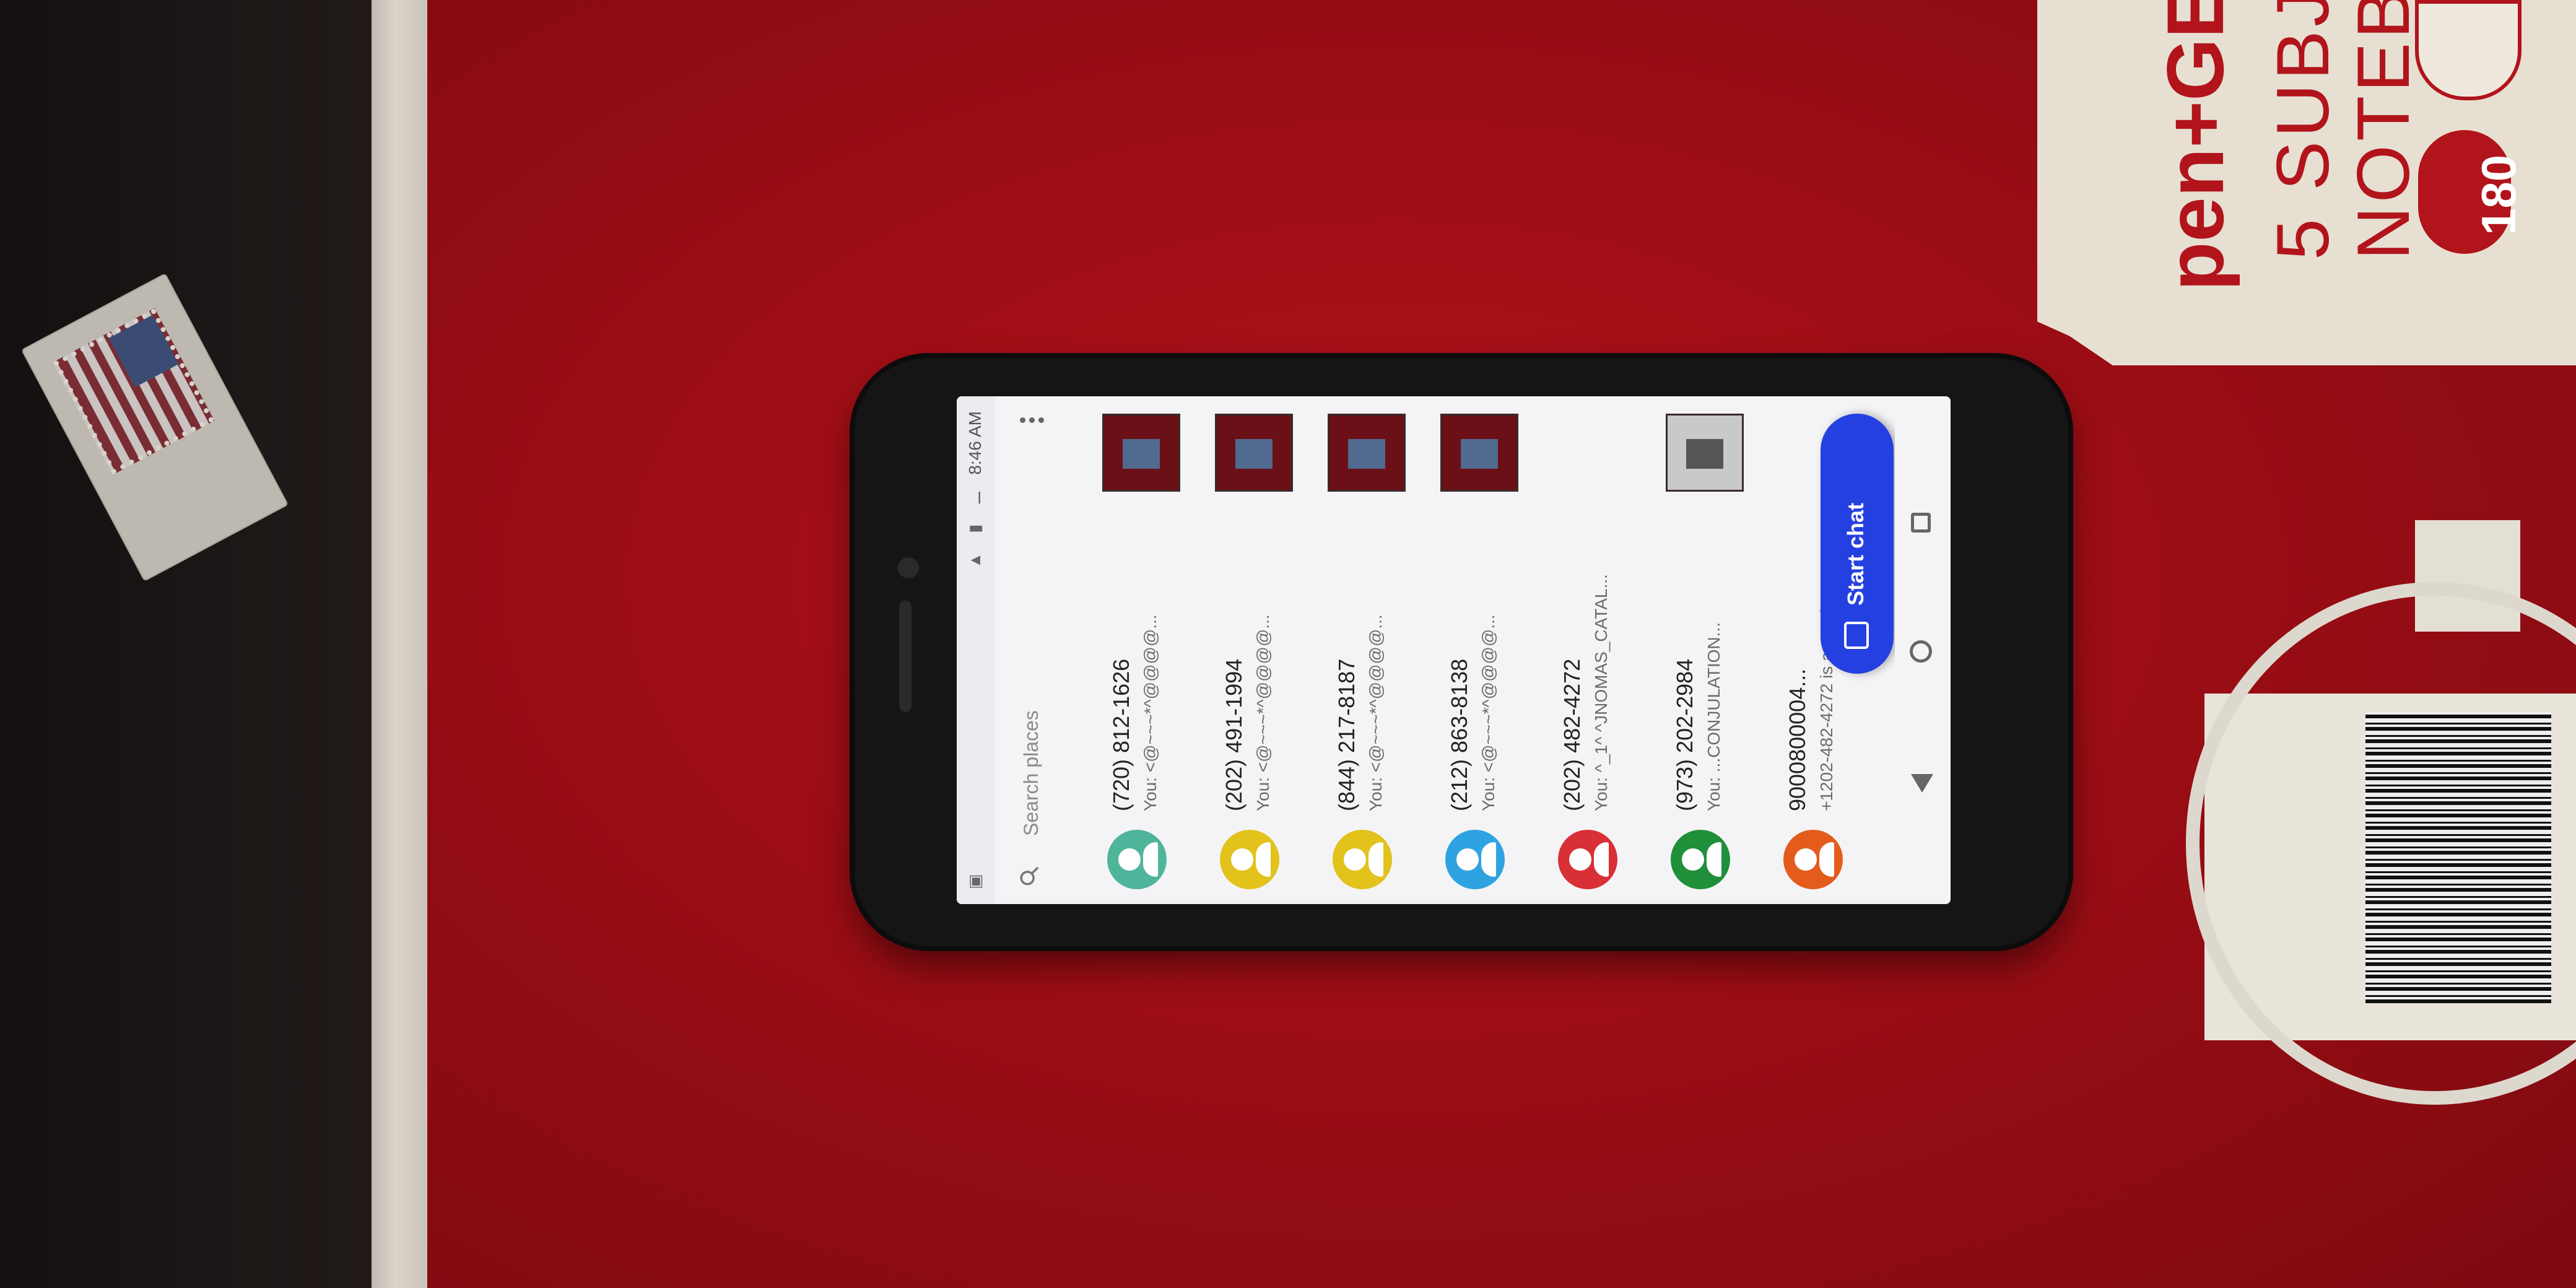 The width and height of the screenshot is (2576, 1288). I want to click on search-input: Search places, so click(1031, 773).